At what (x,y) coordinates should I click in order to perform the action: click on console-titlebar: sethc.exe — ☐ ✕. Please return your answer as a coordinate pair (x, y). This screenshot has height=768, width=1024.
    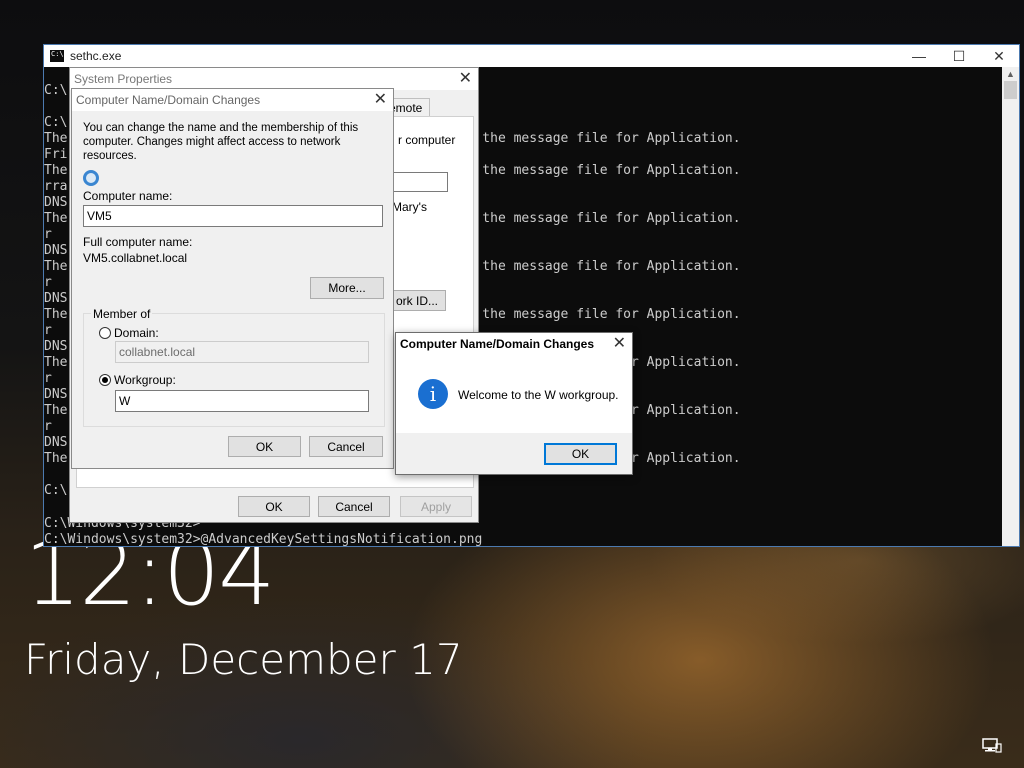
    Looking at the image, I should click on (531, 56).